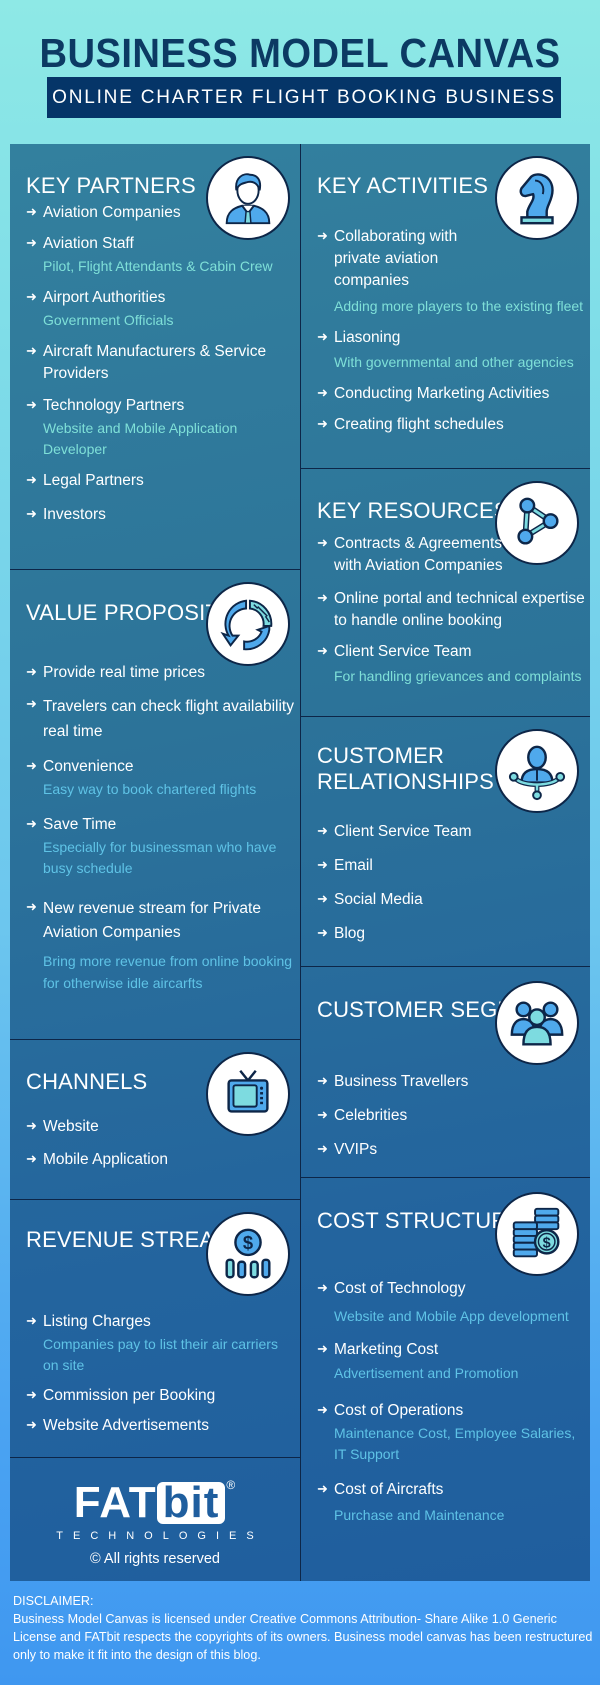 The width and height of the screenshot is (600, 1685). What do you see at coordinates (393, 1081) in the screenshot?
I see `list-item: ➜ Business Travellers` at bounding box center [393, 1081].